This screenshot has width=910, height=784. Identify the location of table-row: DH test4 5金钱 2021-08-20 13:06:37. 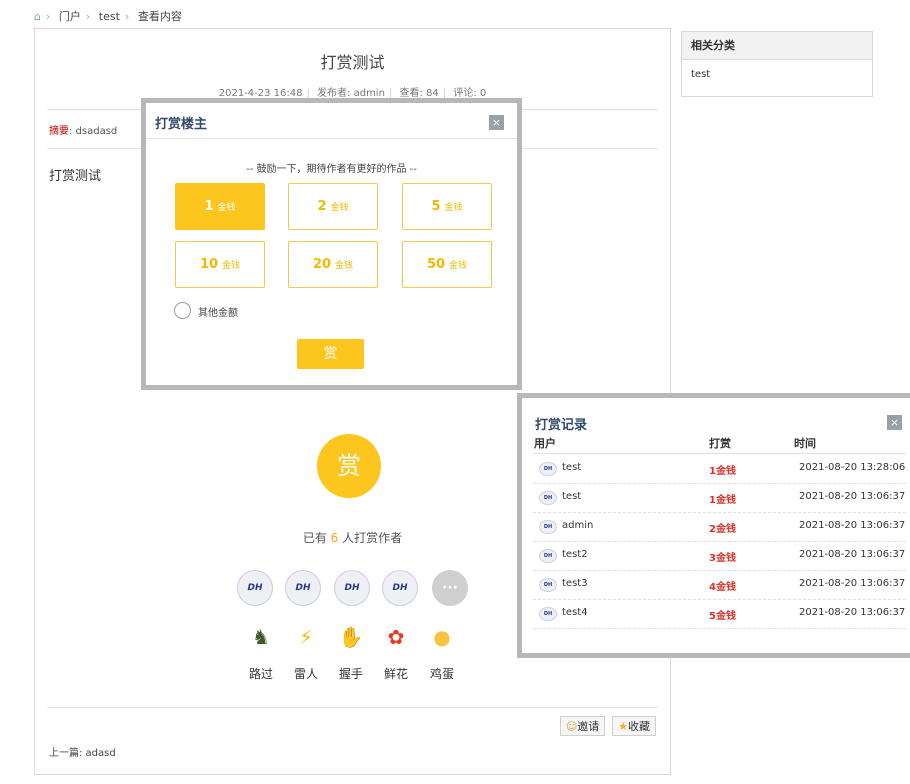
(719, 614).